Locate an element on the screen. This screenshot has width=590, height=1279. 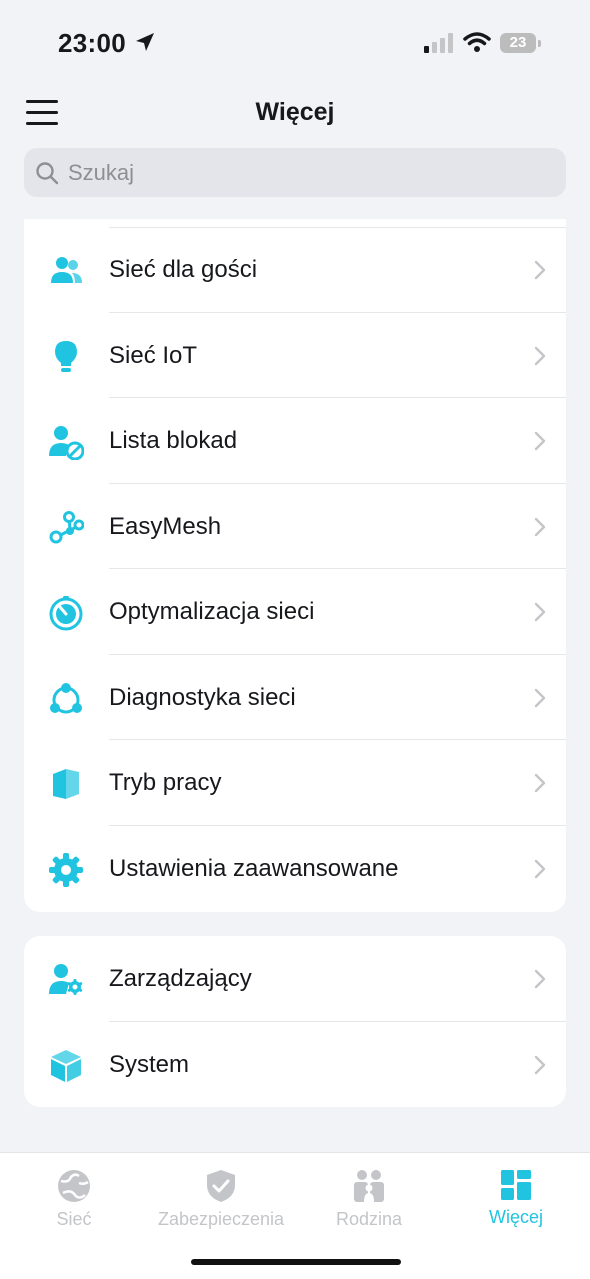
search-icon is located at coordinates (47, 173).